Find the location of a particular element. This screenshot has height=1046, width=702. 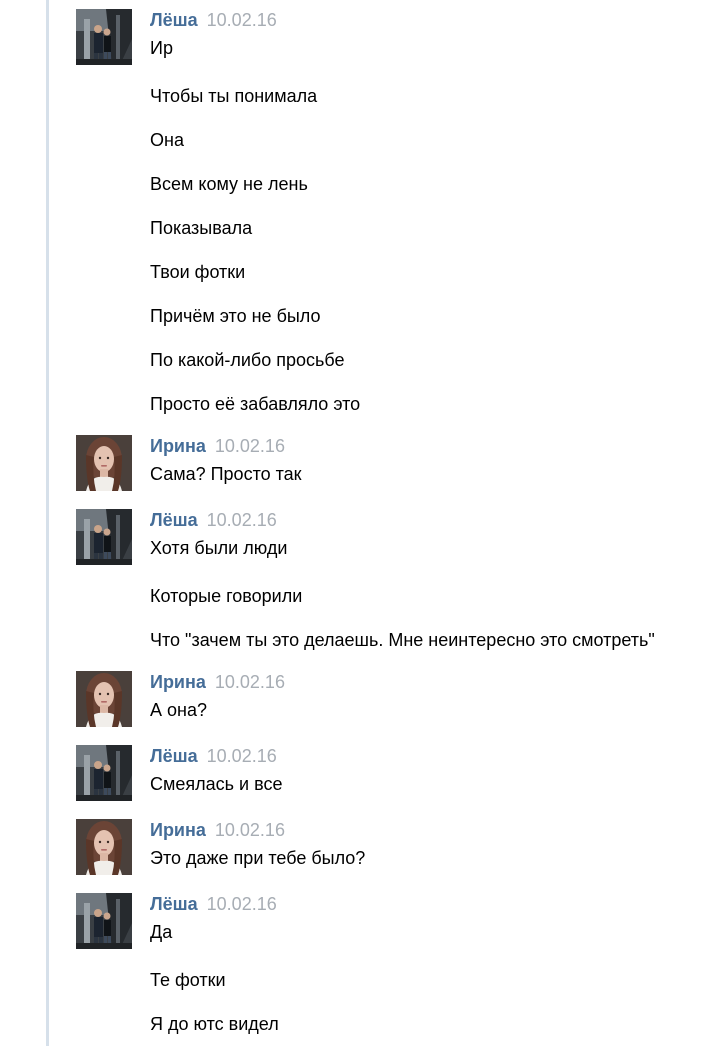

message-text: Показывала is located at coordinates (201, 228).